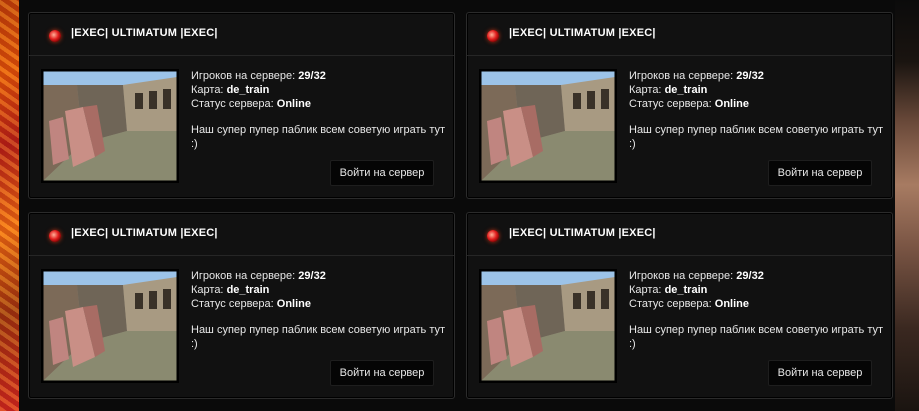  I want to click on background-art-right, so click(906, 205).